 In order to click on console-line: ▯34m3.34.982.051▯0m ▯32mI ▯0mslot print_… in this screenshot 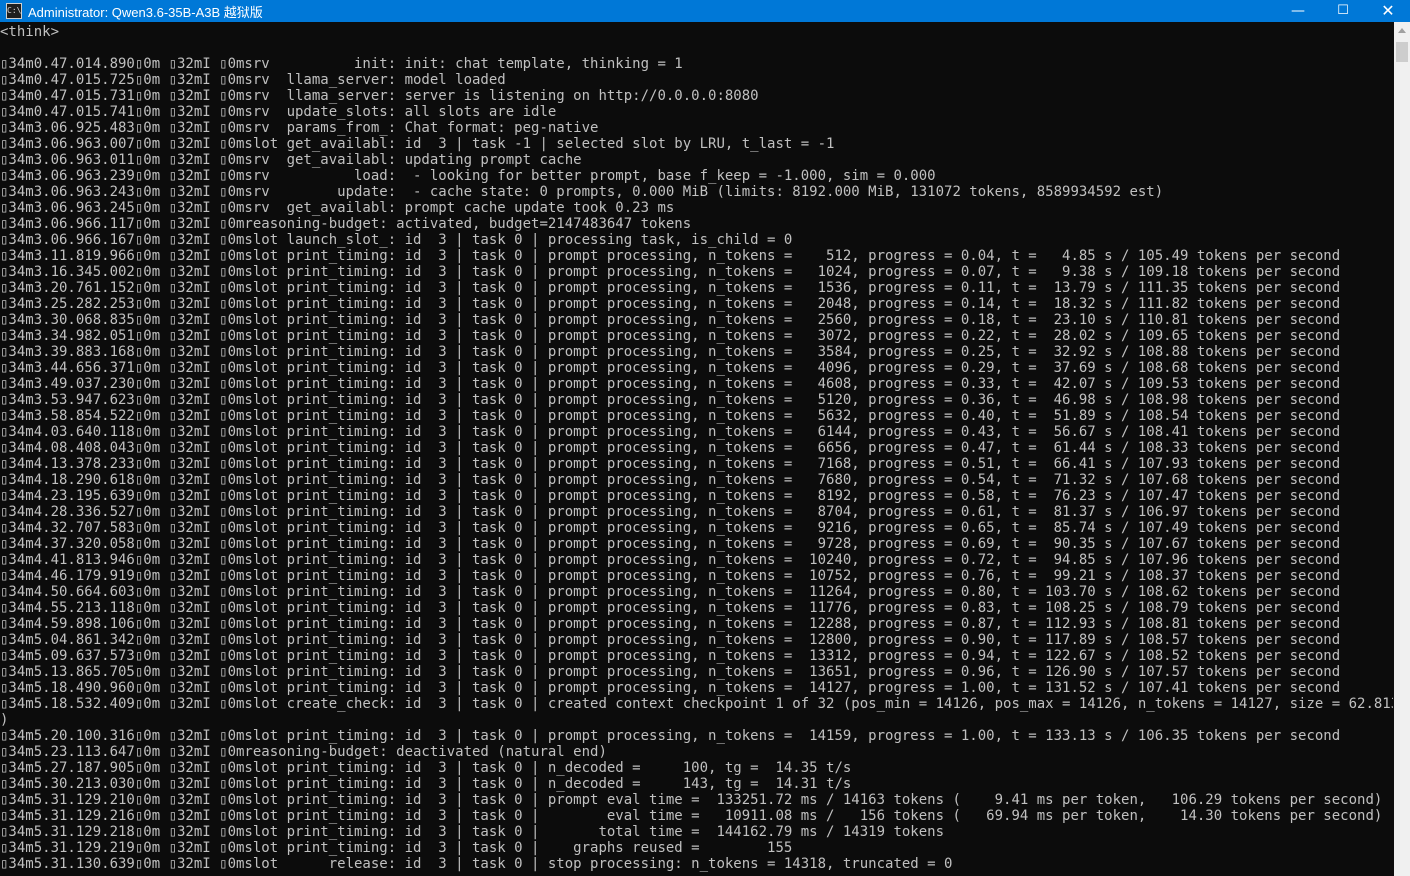, I will do `click(670, 336)`.